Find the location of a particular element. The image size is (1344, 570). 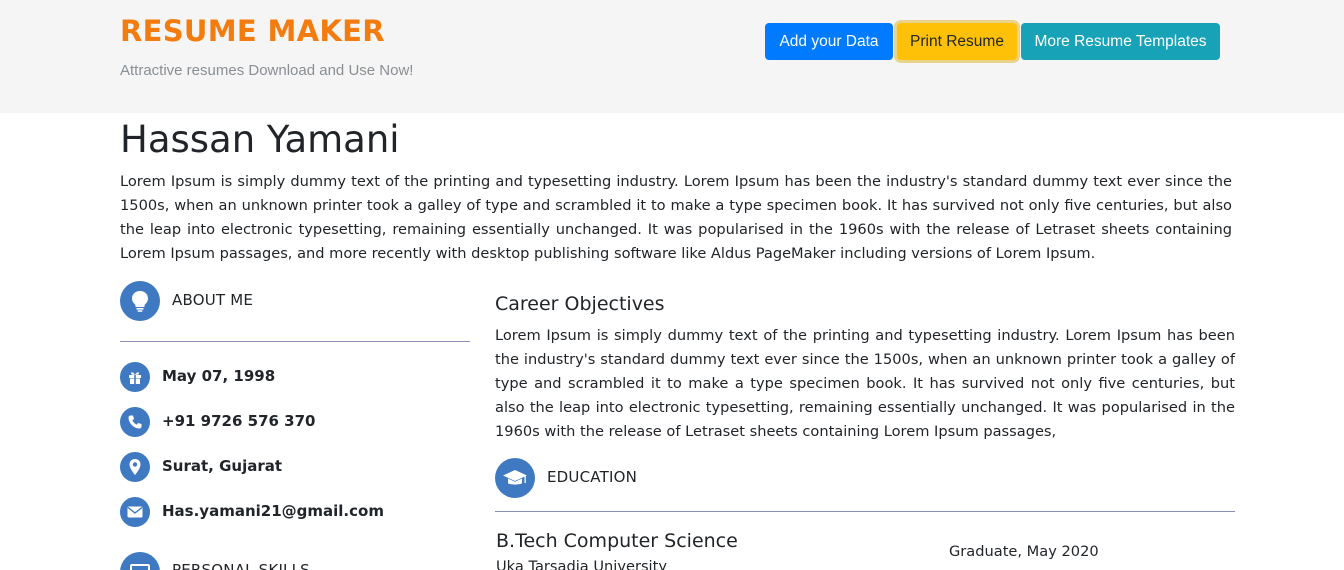

monitor-icon is located at coordinates (140, 561).